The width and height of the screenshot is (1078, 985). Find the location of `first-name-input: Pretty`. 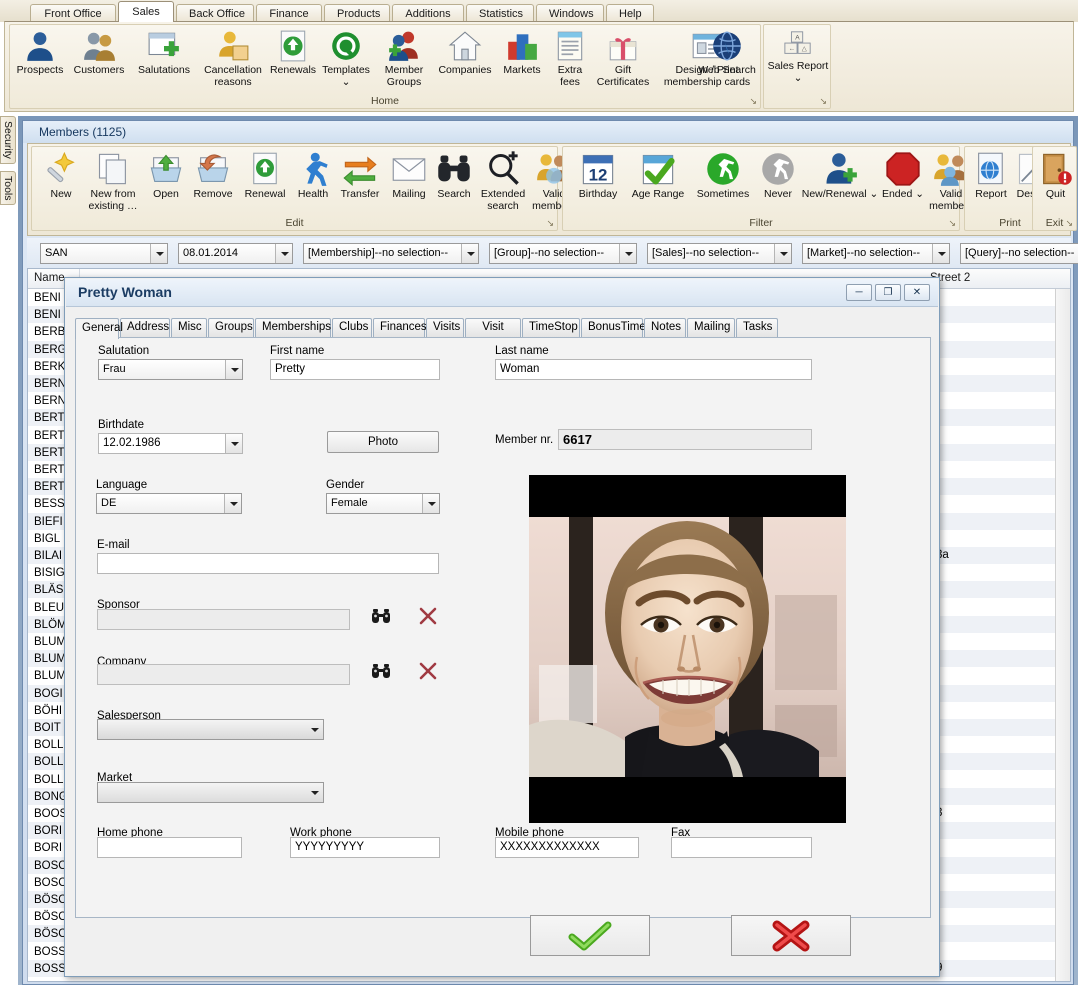

first-name-input: Pretty is located at coordinates (355, 369).